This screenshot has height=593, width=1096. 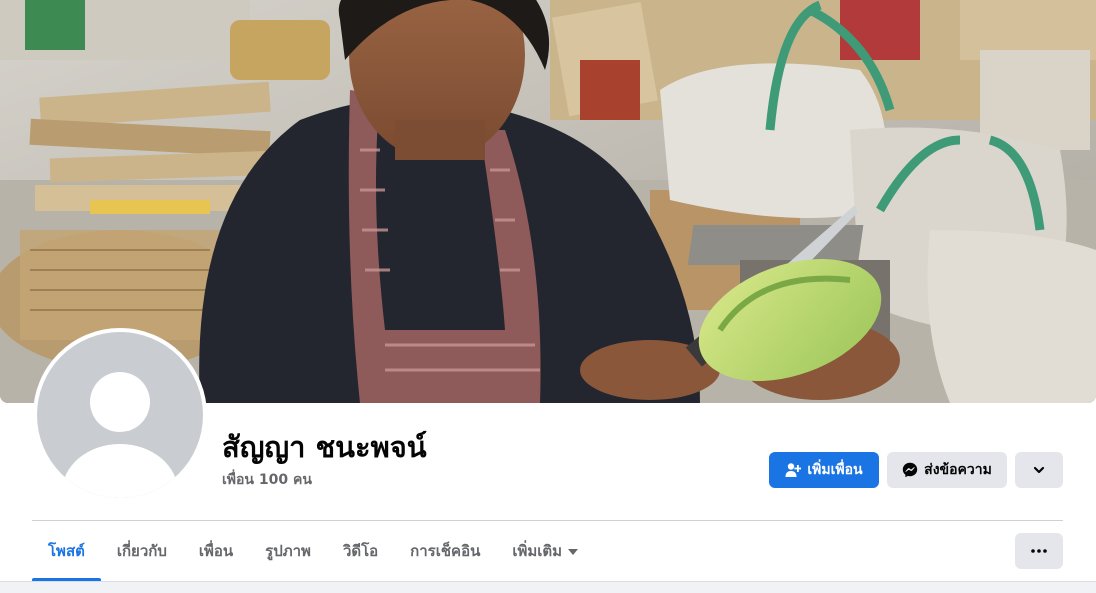 I want to click on default-avatar-icon, so click(x=120, y=435).